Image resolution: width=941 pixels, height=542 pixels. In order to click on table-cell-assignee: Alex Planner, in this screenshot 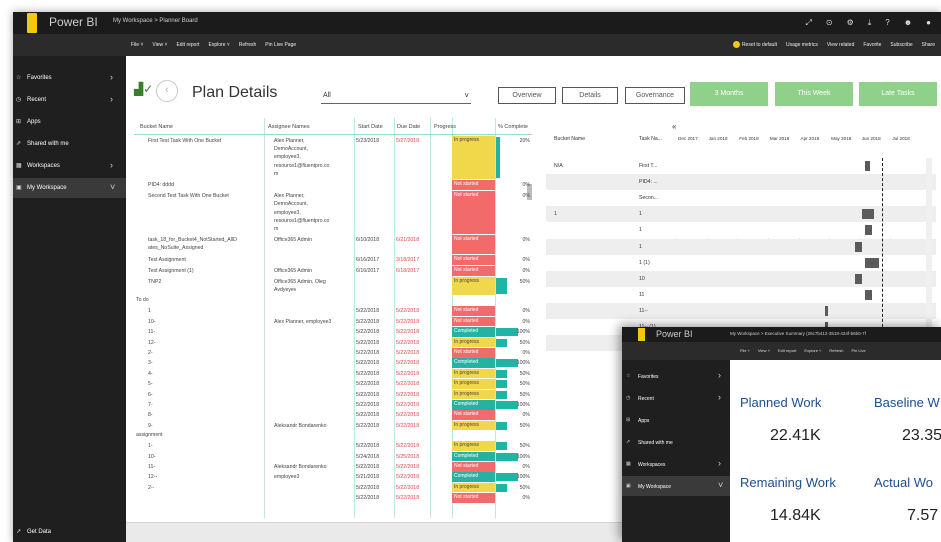, I will do `click(289, 196)`.